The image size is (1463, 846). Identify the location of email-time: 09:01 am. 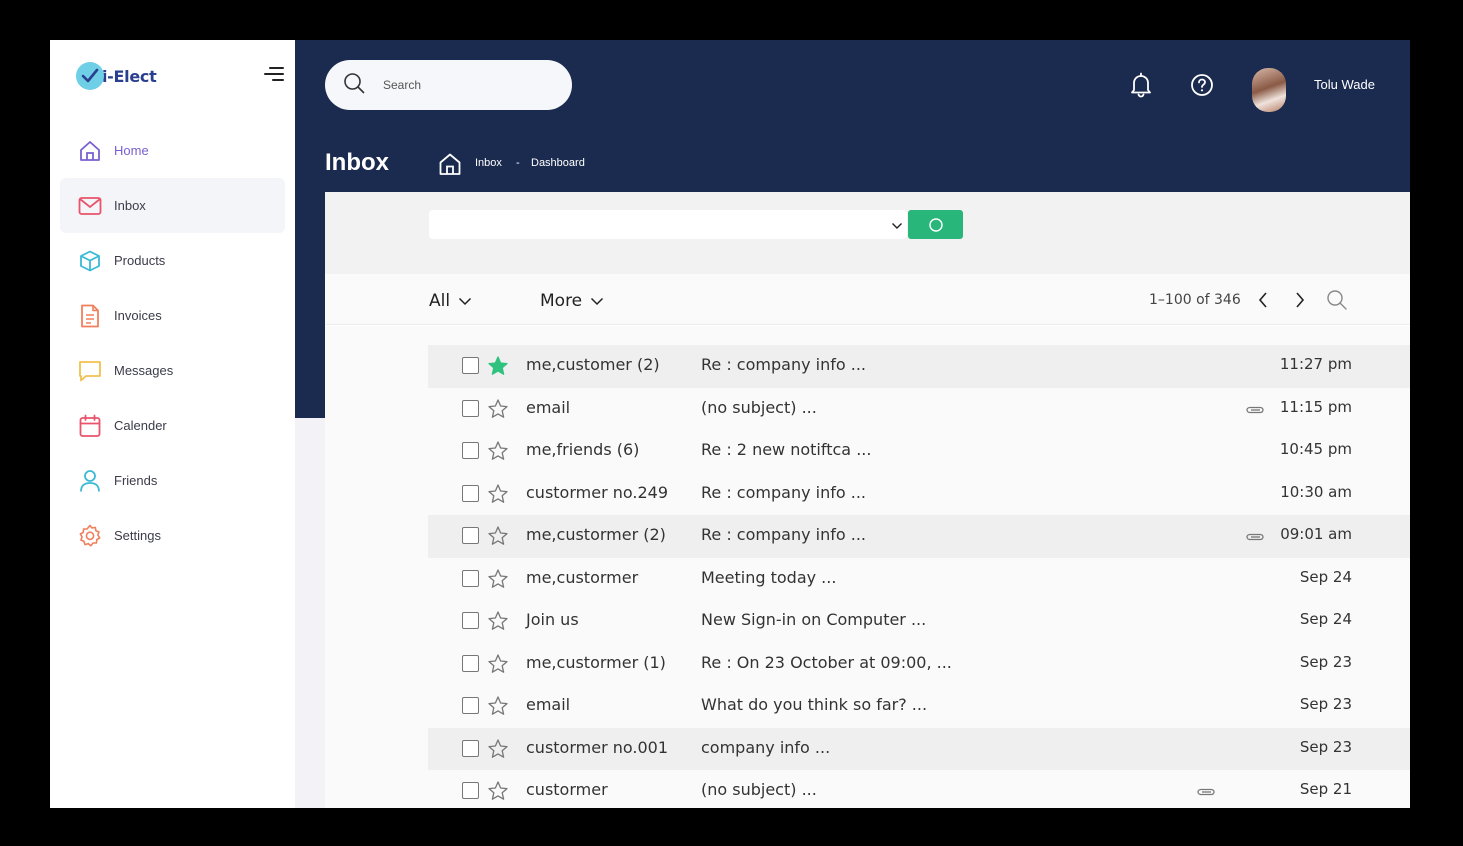
(1316, 534).